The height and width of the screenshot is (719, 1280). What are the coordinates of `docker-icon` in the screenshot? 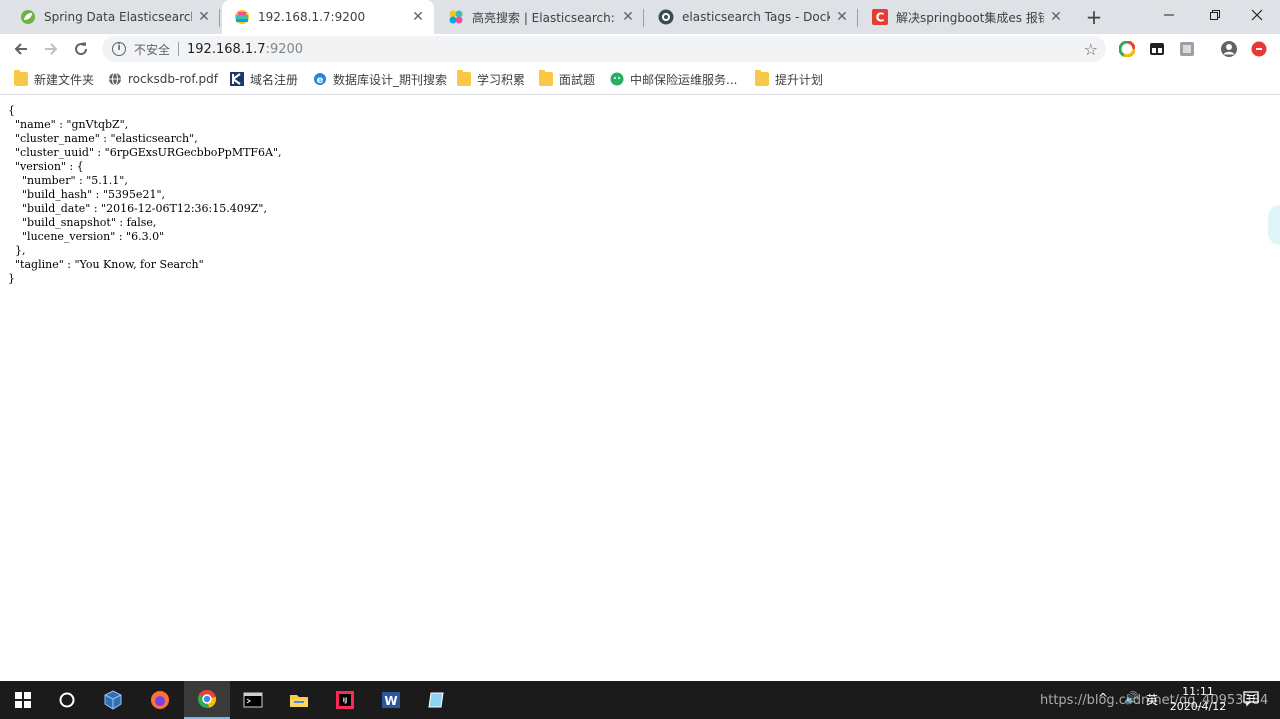 It's located at (666, 17).